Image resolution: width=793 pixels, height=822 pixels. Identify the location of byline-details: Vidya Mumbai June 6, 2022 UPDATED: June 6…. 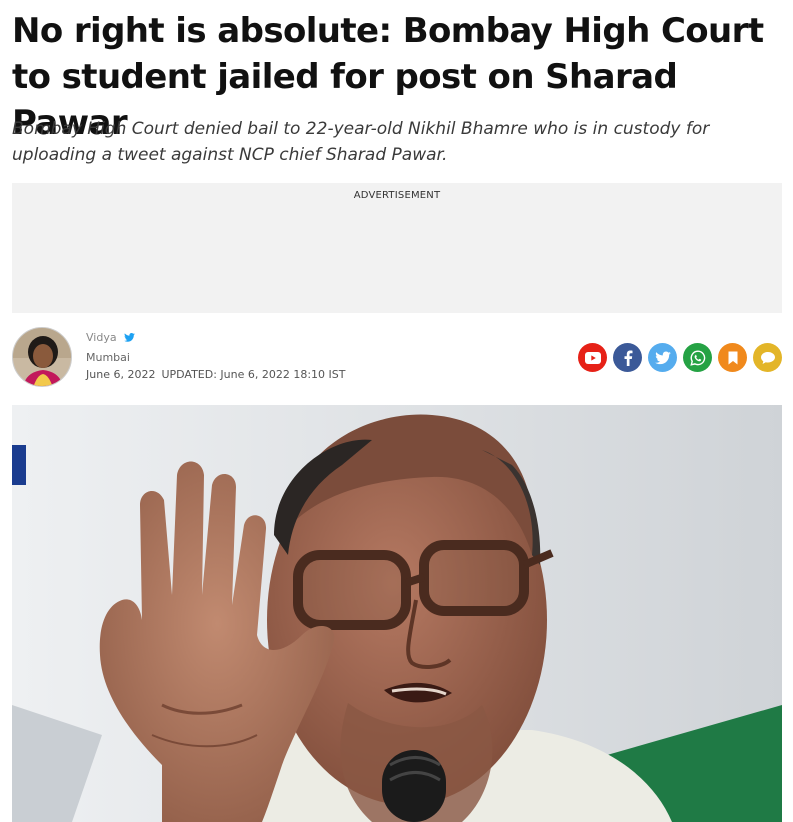
(216, 355).